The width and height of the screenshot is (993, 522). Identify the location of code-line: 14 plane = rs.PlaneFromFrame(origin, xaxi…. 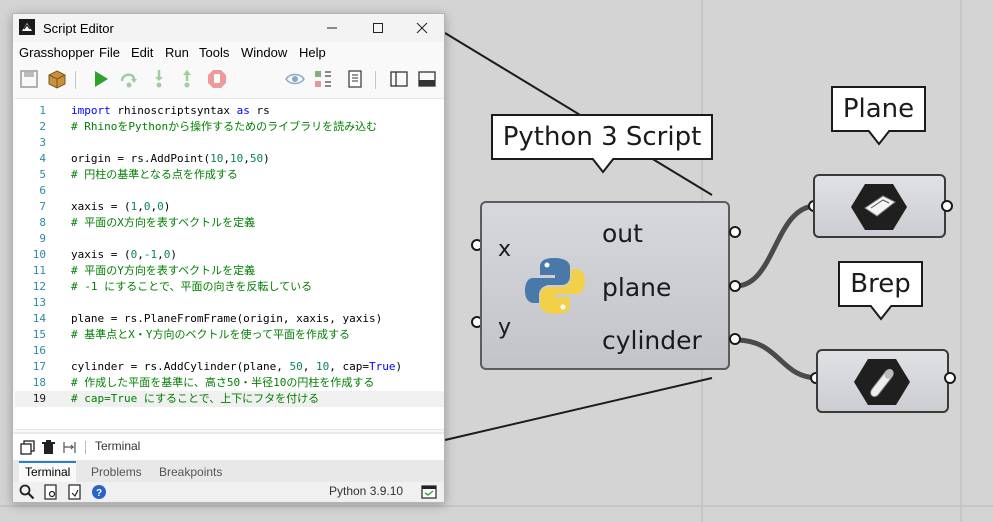
(229, 319).